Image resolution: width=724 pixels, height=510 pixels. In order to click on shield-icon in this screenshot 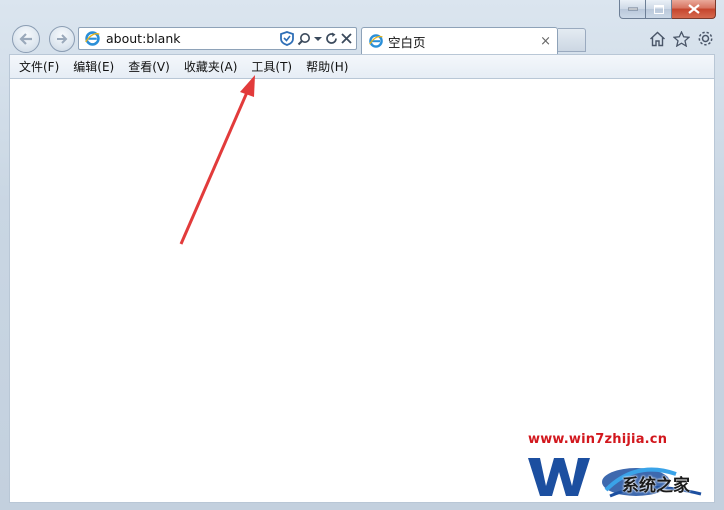, I will do `click(287, 38)`.